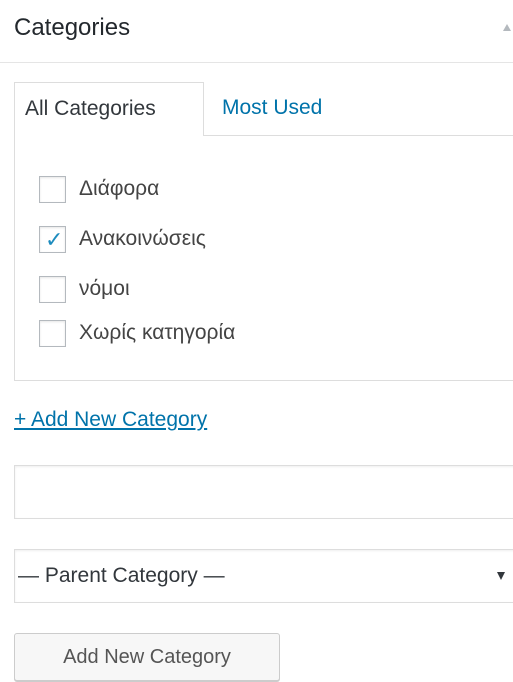  I want to click on category-label: Ανακοινώσεις, so click(142, 238).